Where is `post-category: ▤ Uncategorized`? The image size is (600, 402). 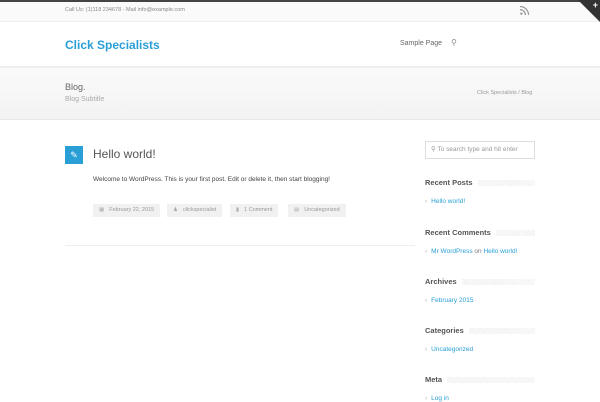 post-category: ▤ Uncategorized is located at coordinates (317, 210).